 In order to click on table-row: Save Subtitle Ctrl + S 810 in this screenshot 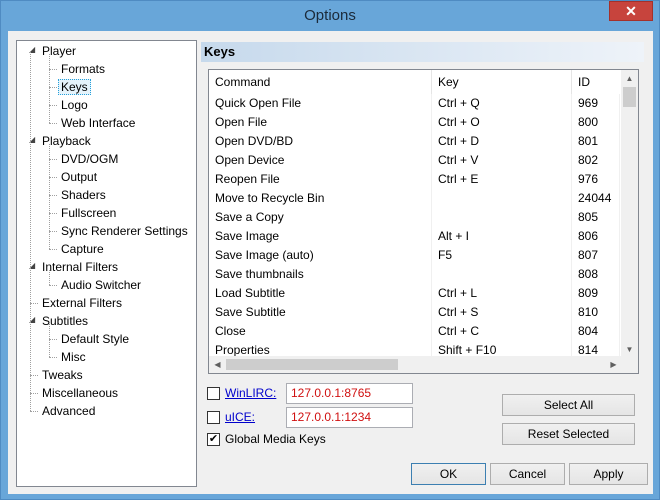, I will do `click(414, 312)`.